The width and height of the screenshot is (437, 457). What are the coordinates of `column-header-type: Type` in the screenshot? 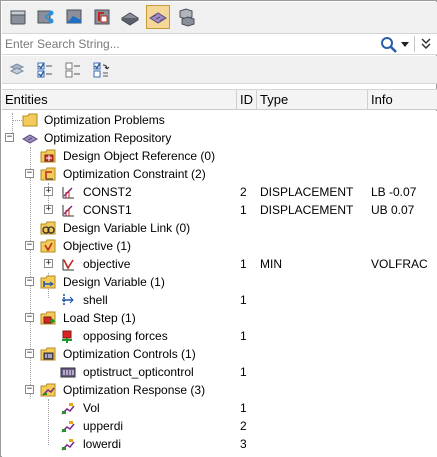 It's located at (312, 100).